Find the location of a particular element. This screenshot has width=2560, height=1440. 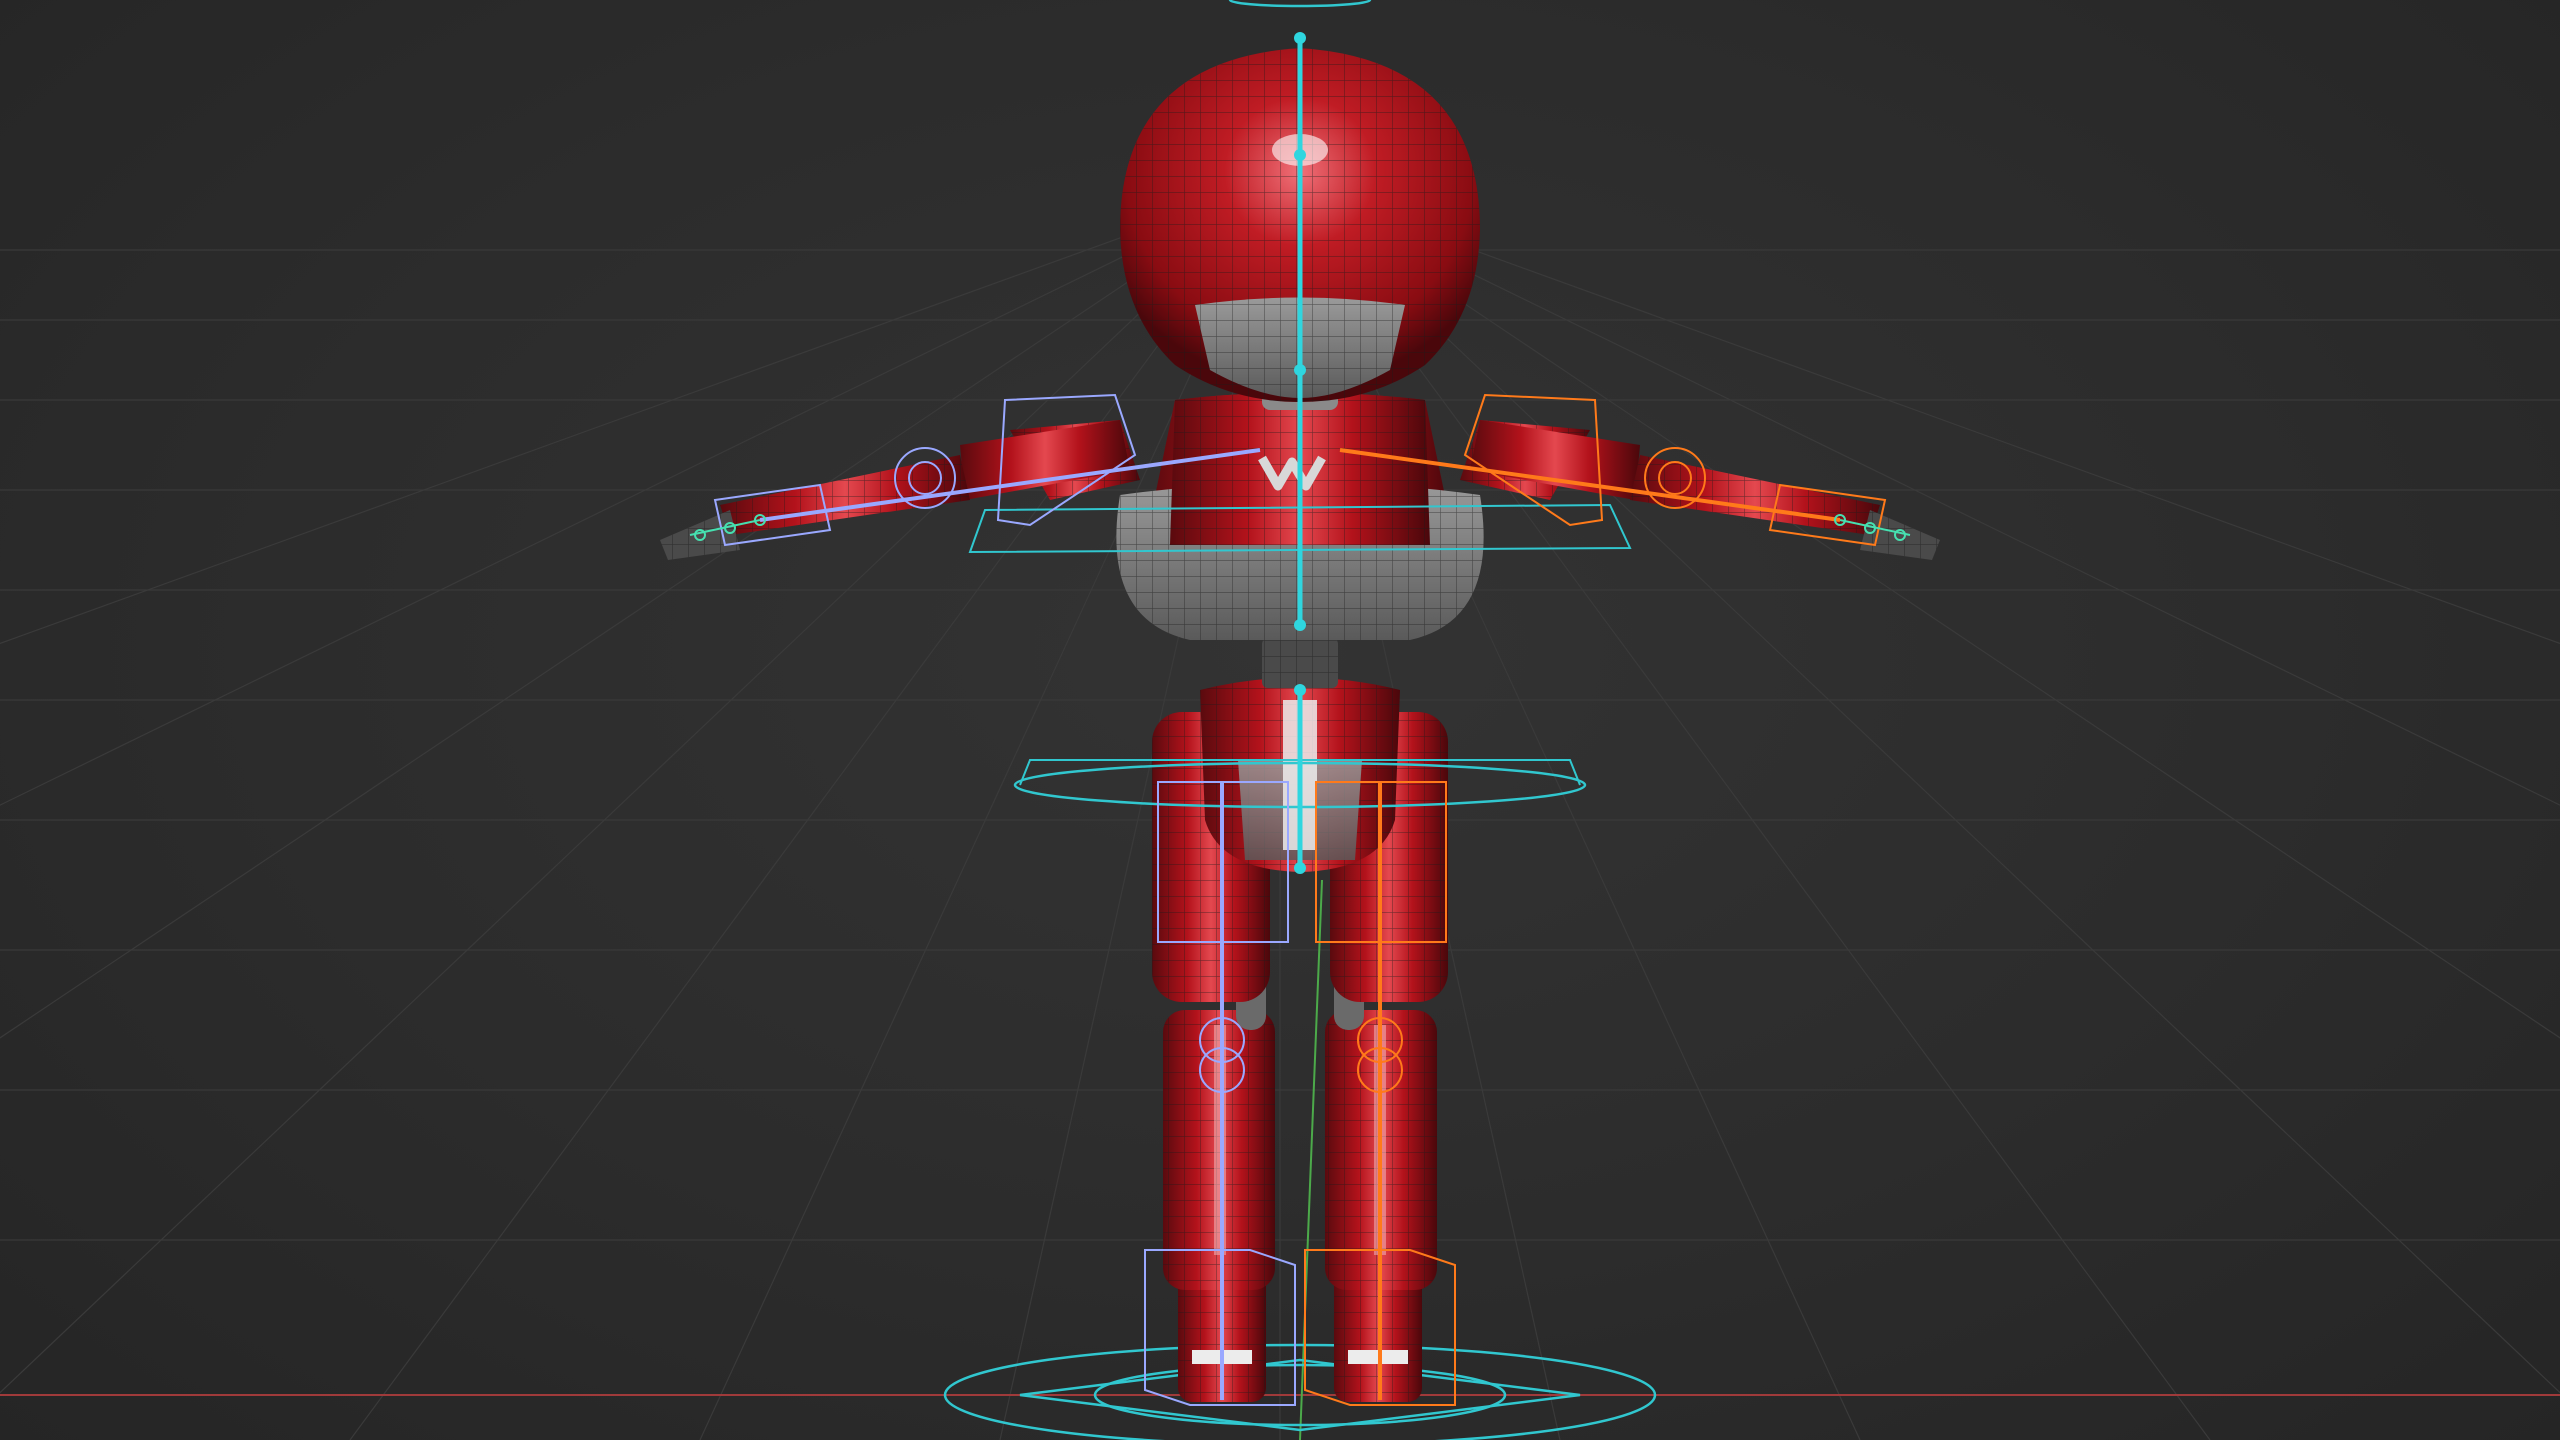

y-axis-line is located at coordinates (1311, 1159).